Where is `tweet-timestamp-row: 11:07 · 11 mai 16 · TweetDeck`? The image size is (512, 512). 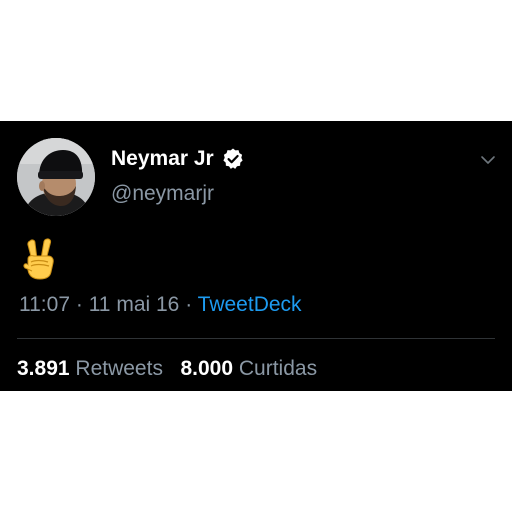
tweet-timestamp-row: 11:07 · 11 mai 16 · TweetDeck is located at coordinates (160, 305).